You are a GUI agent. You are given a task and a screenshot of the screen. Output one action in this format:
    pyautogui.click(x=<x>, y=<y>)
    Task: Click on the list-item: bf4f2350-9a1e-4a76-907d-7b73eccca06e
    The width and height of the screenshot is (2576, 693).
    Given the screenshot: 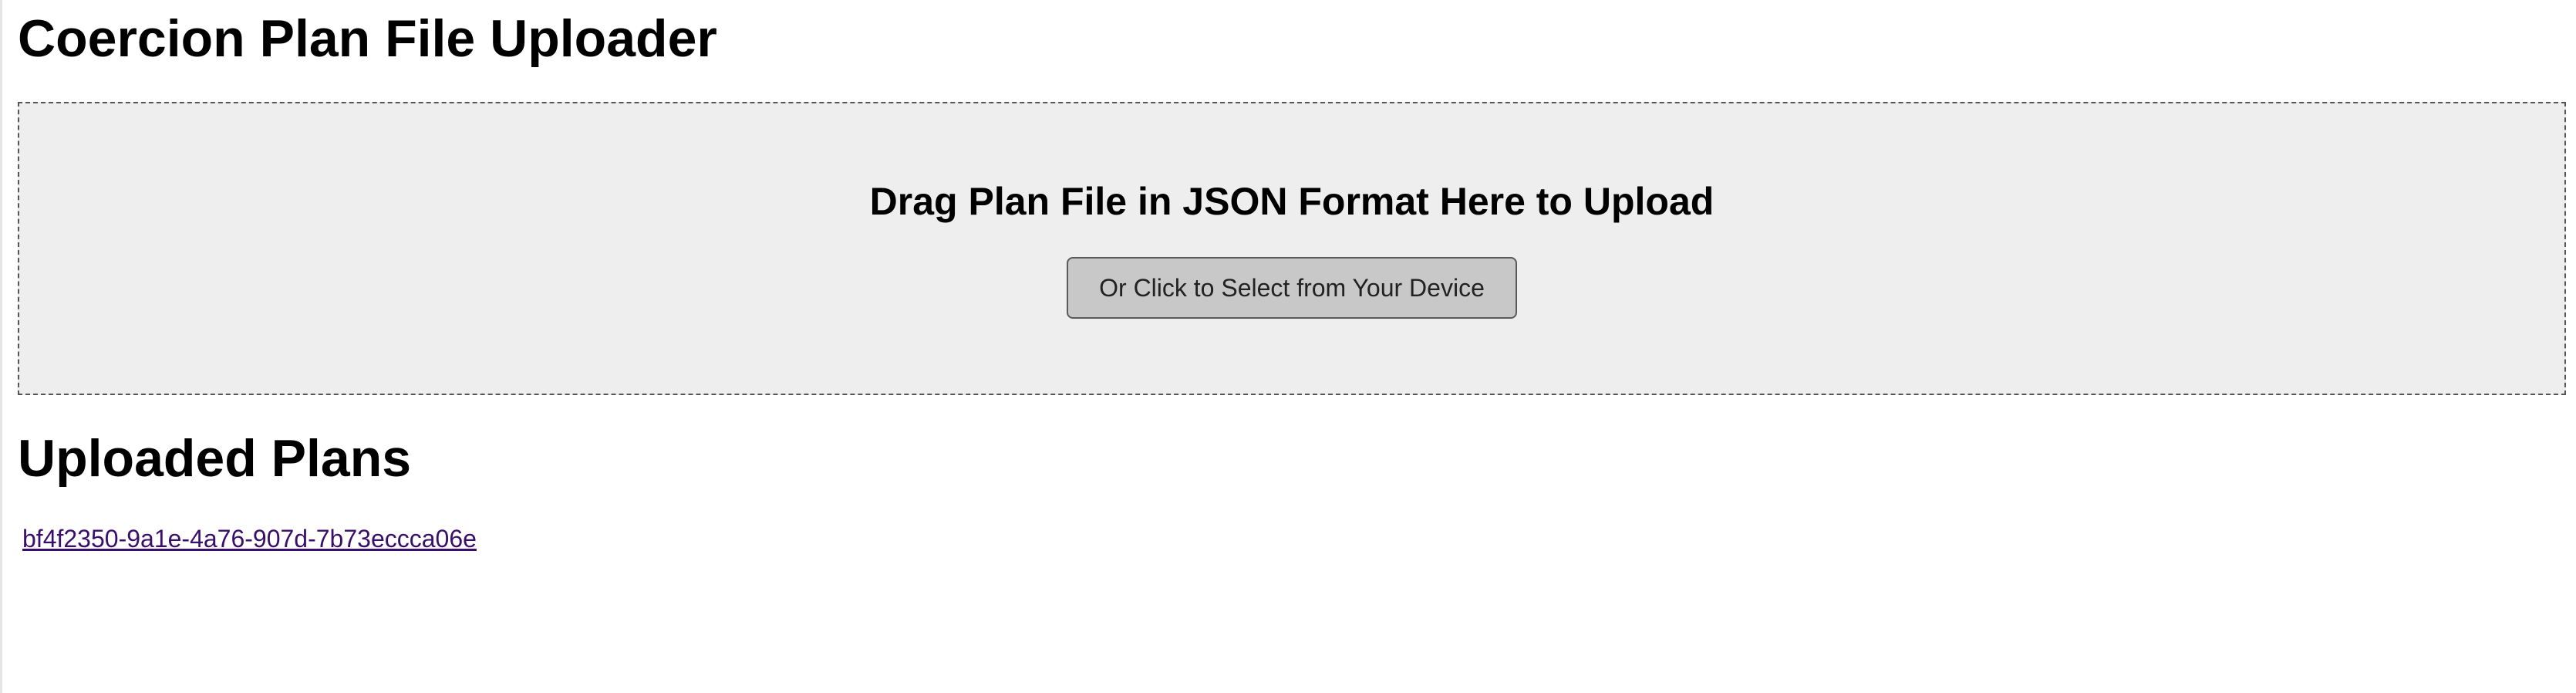 What is the action you would take?
    pyautogui.click(x=1293, y=539)
    